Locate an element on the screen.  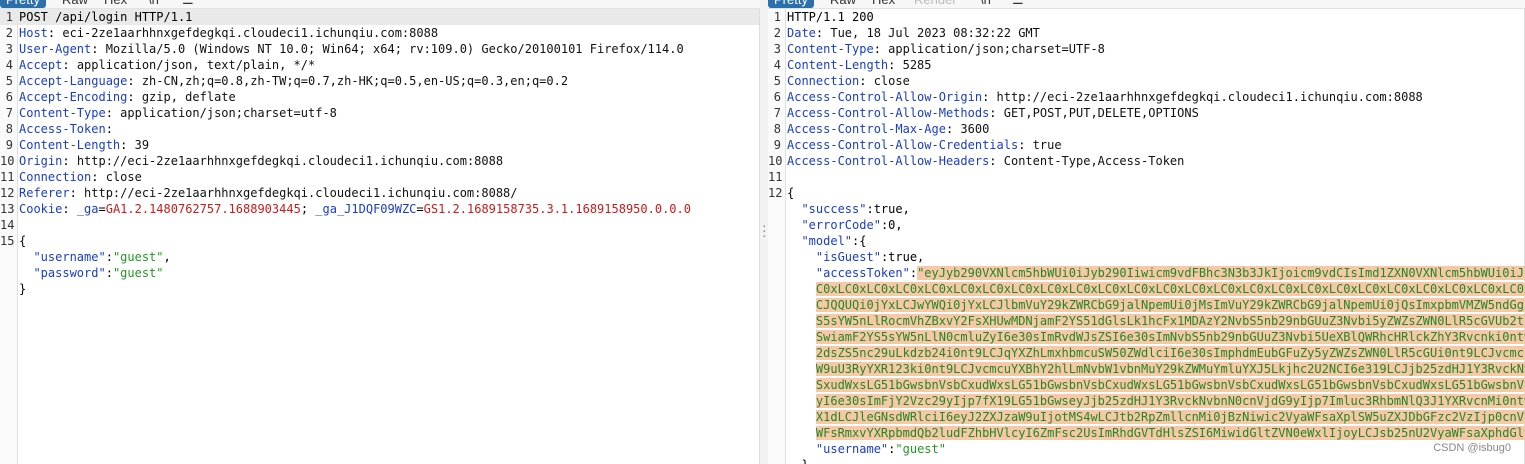
header-name: Host is located at coordinates (33, 33).